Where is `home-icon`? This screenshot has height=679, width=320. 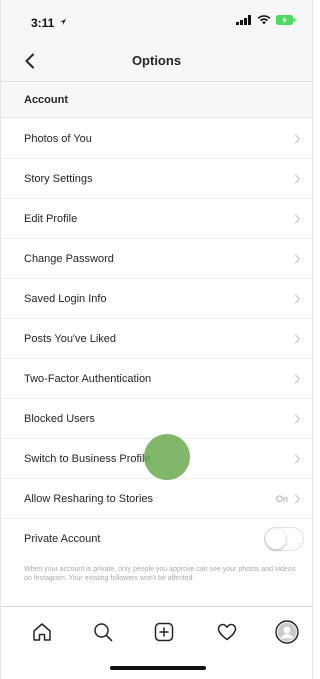 home-icon is located at coordinates (42, 632).